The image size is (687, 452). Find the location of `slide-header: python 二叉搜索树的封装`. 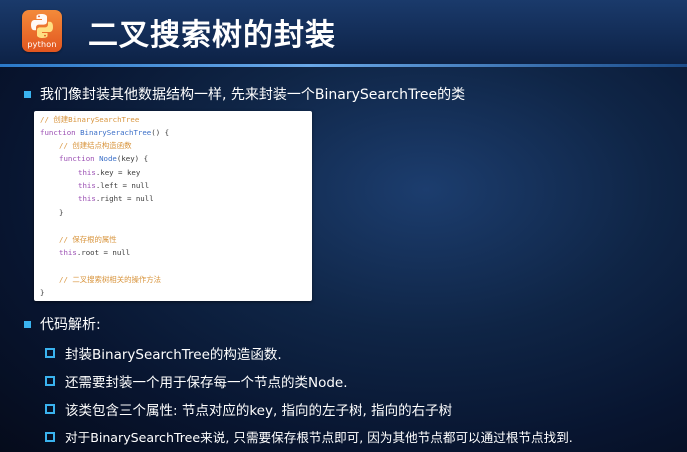

slide-header: python 二叉搜索树的封装 is located at coordinates (343, 32).